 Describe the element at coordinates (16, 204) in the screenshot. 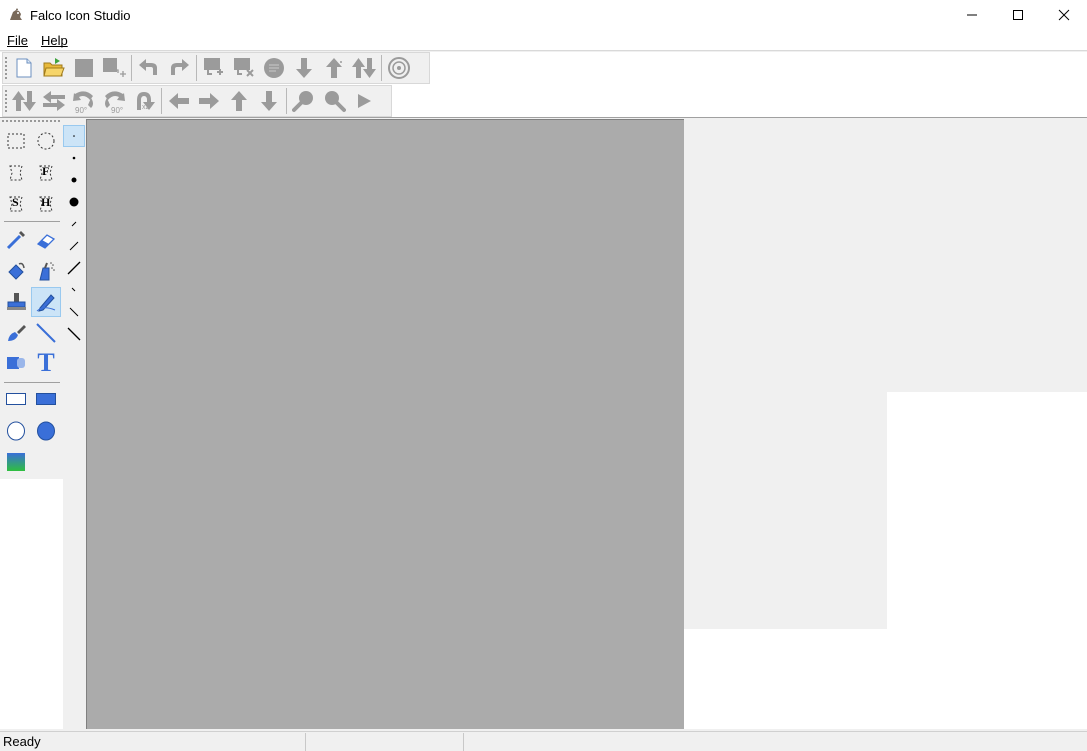

I see `magic-select-s-tool: S` at that location.